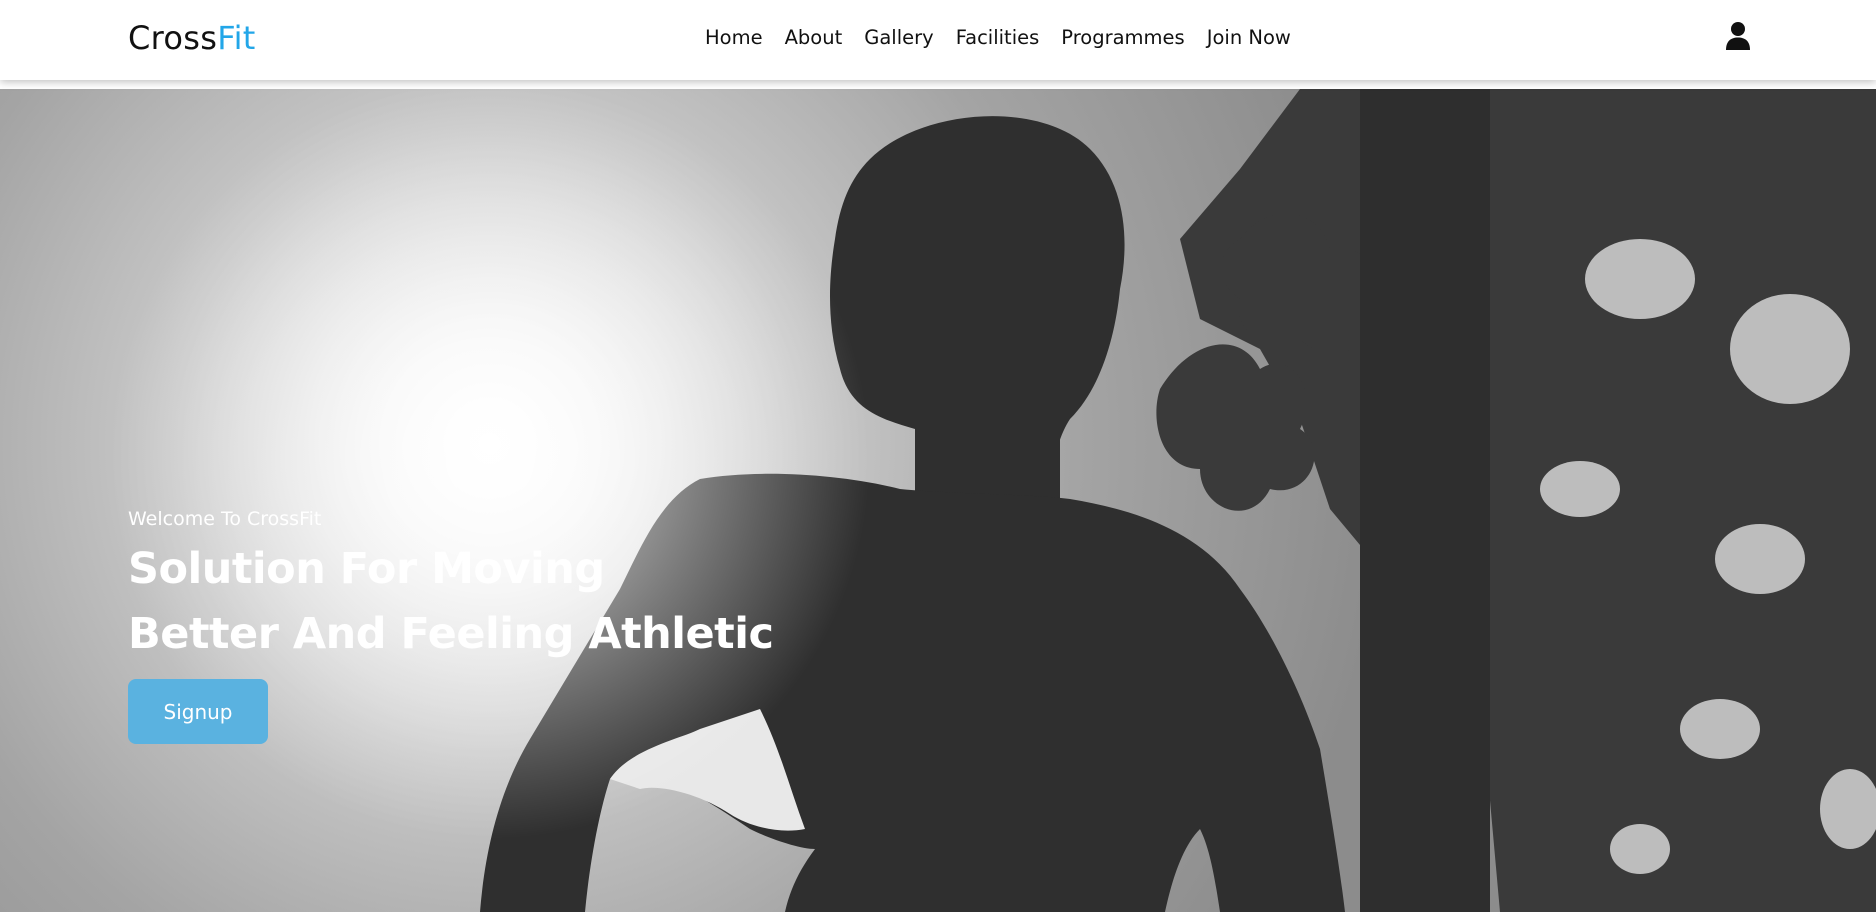  Describe the element at coordinates (236, 38) in the screenshot. I see `brand-accent: Fit` at that location.